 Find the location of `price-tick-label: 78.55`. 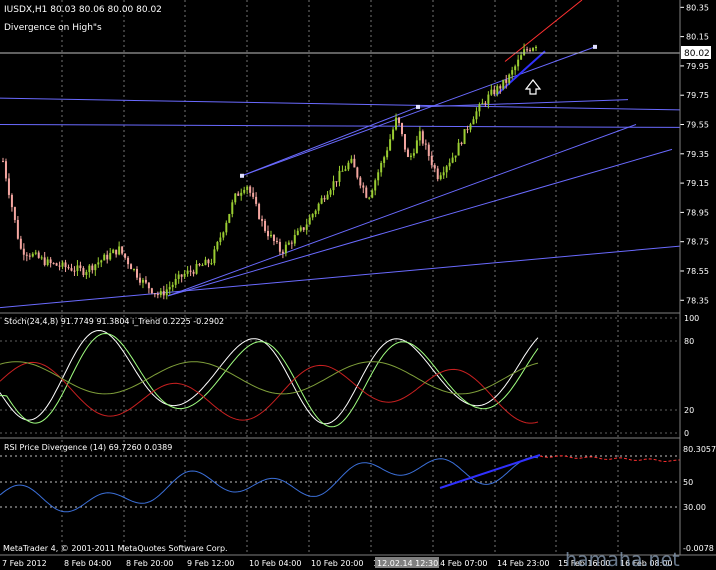

price-tick-label: 78.55 is located at coordinates (697, 271).